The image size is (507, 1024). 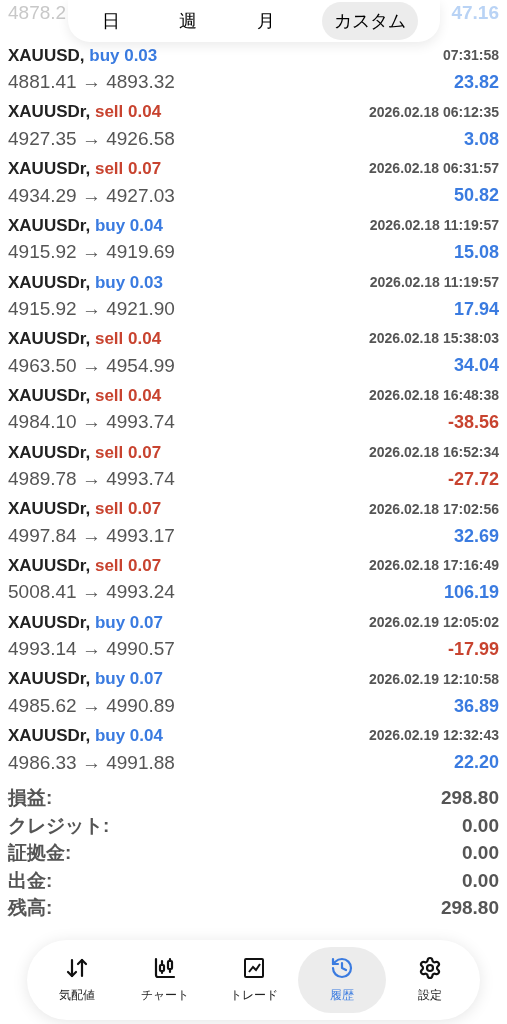 What do you see at coordinates (434, 396) in the screenshot?
I see `deal-time: 2026.02.18 16:48:38` at bounding box center [434, 396].